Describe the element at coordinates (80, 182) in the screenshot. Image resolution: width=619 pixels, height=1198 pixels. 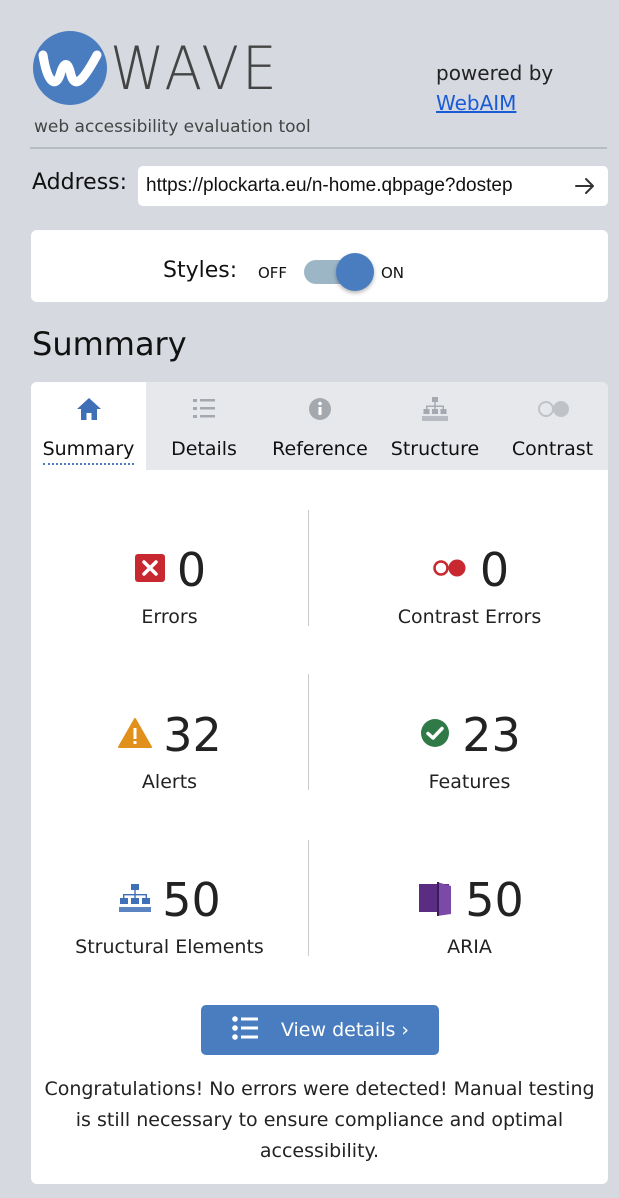
I see `address-label: Address:` at that location.